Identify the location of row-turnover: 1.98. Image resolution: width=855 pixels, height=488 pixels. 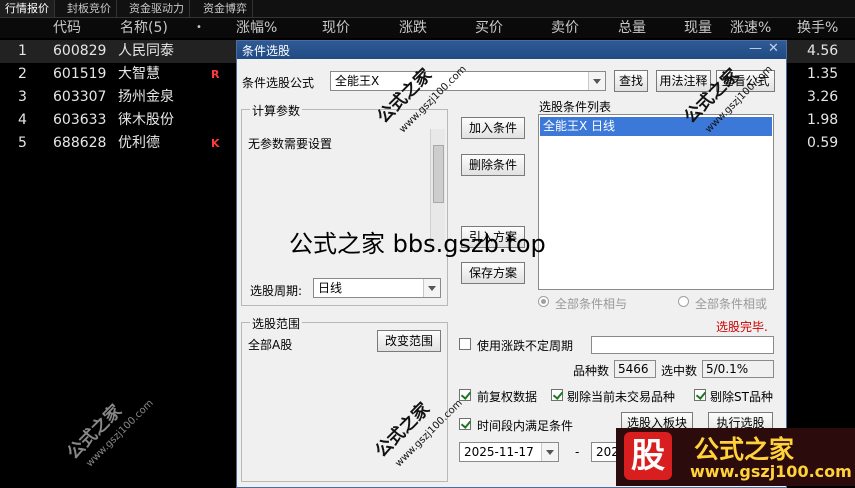
(823, 120).